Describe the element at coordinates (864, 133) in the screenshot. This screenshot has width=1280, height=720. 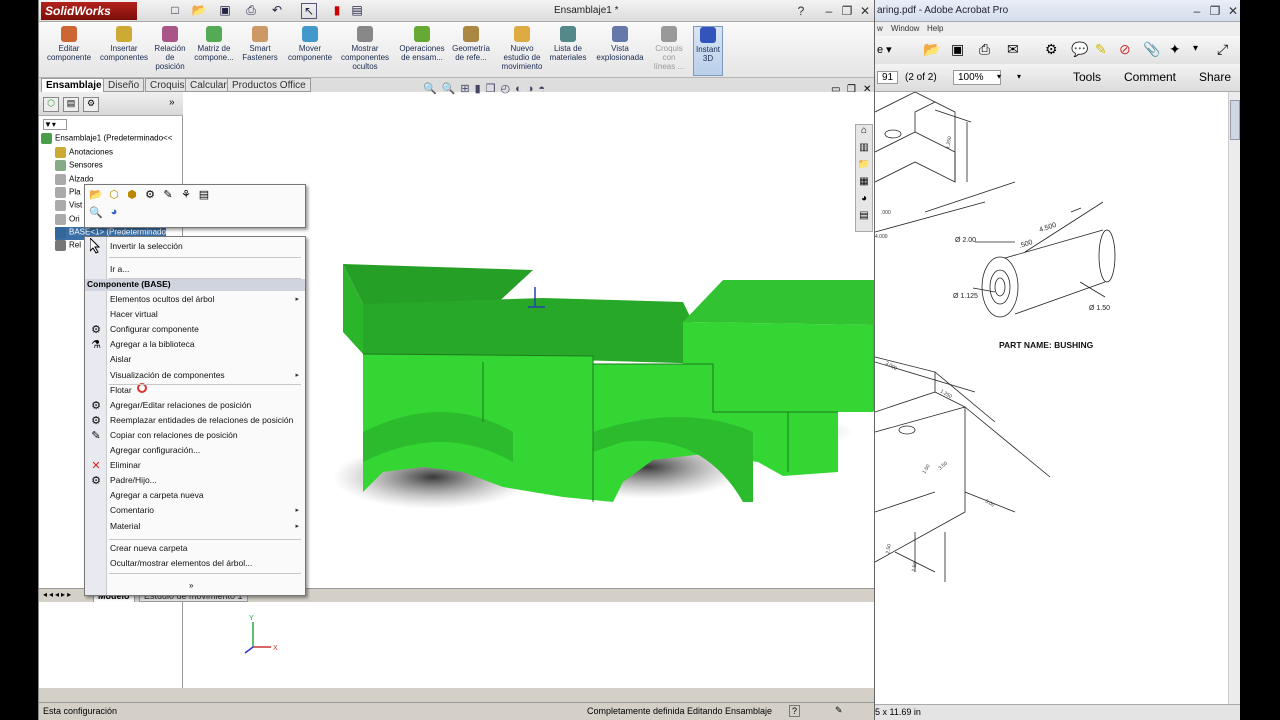
I see `task-home-icon: ⌂` at that location.